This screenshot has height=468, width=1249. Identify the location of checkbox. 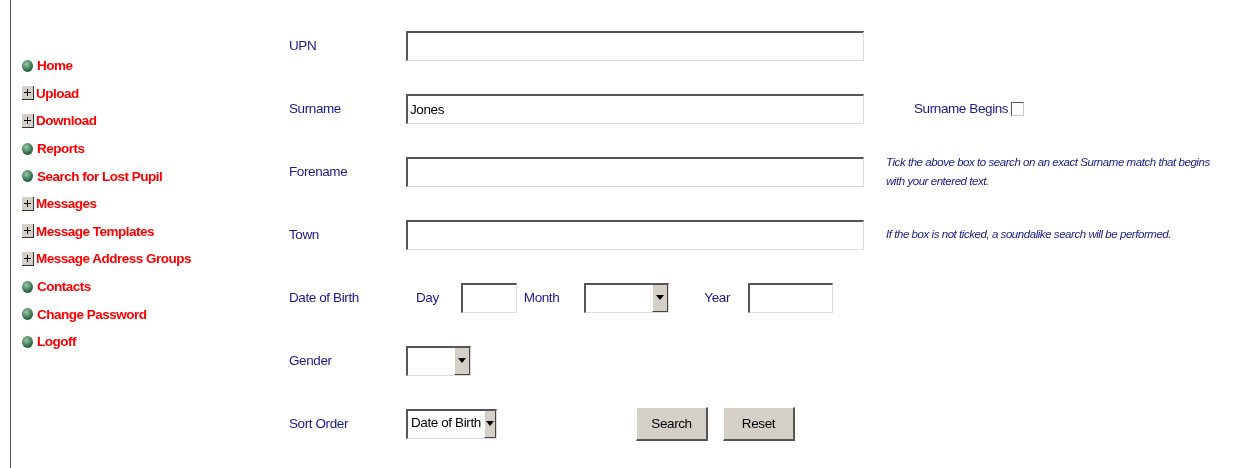
(1018, 108).